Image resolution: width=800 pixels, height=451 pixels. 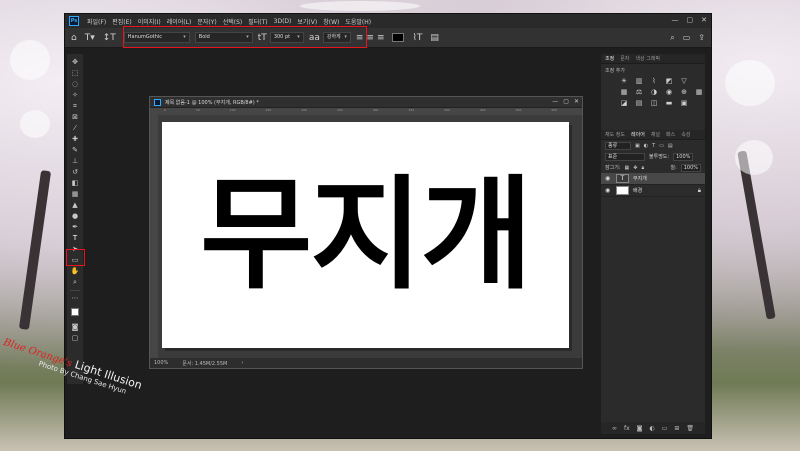 What do you see at coordinates (96, 21) in the screenshot?
I see `menu-file: 파일(F)` at bounding box center [96, 21].